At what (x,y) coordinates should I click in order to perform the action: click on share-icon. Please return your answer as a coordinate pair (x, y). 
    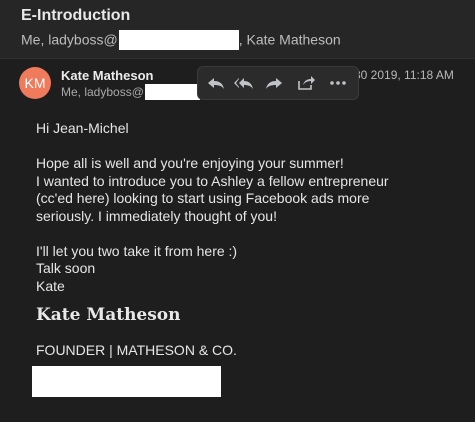
    Looking at the image, I should click on (306, 83).